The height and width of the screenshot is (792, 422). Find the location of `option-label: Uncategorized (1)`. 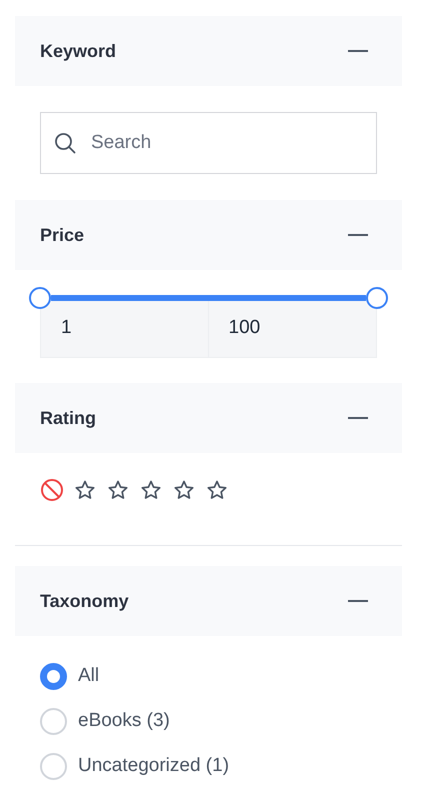

option-label: Uncategorized (1) is located at coordinates (154, 766).